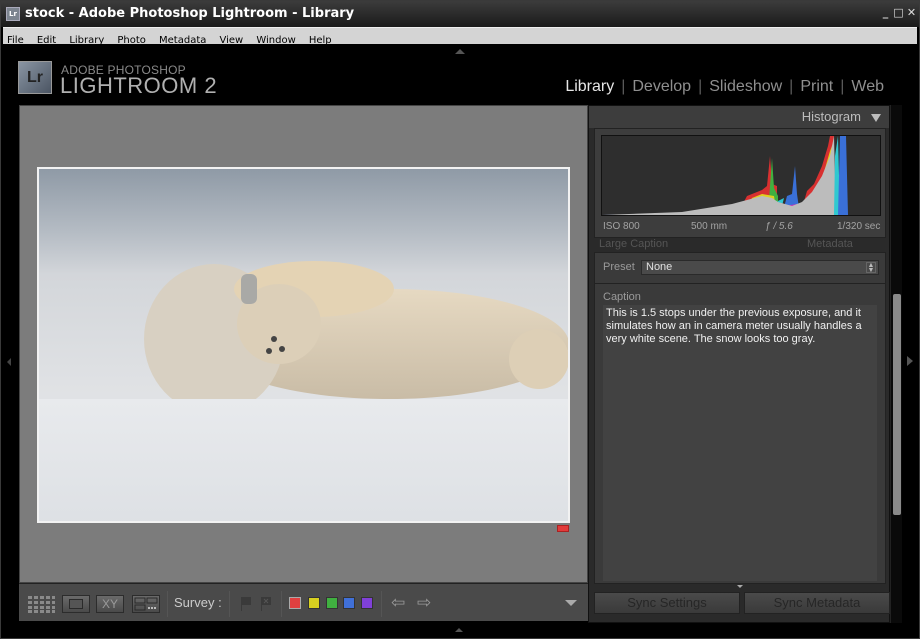  What do you see at coordinates (13, 14) in the screenshot?
I see `app-icon: Lr` at bounding box center [13, 14].